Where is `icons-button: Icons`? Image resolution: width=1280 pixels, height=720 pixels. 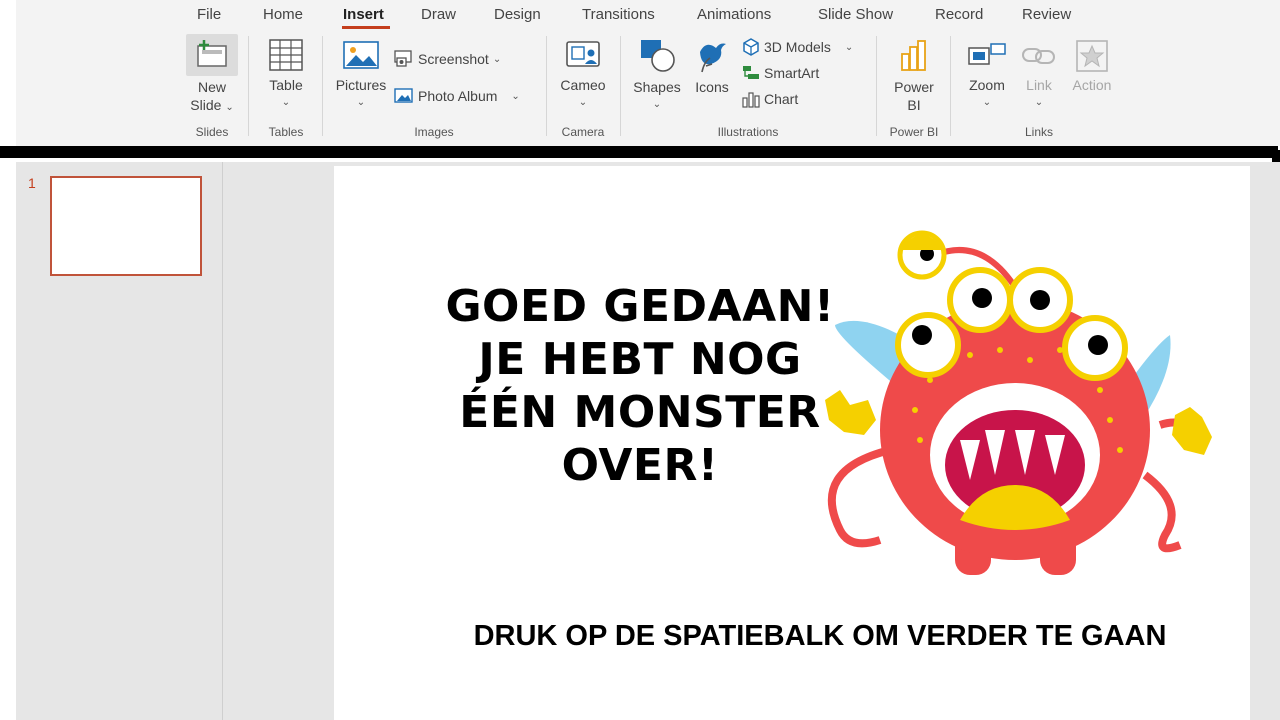 icons-button: Icons is located at coordinates (712, 67).